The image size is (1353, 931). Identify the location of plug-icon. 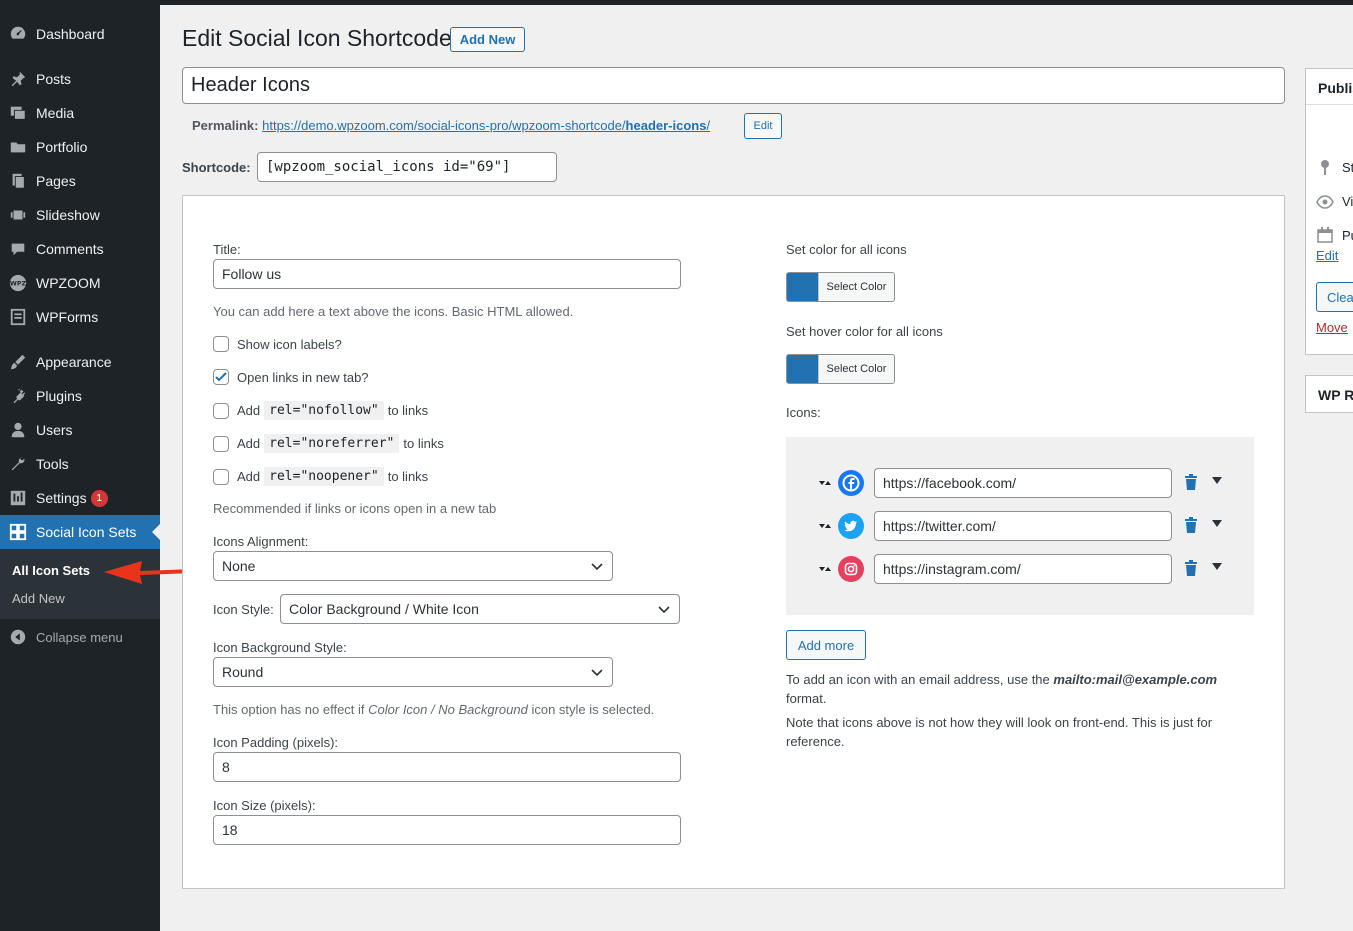
(18, 396).